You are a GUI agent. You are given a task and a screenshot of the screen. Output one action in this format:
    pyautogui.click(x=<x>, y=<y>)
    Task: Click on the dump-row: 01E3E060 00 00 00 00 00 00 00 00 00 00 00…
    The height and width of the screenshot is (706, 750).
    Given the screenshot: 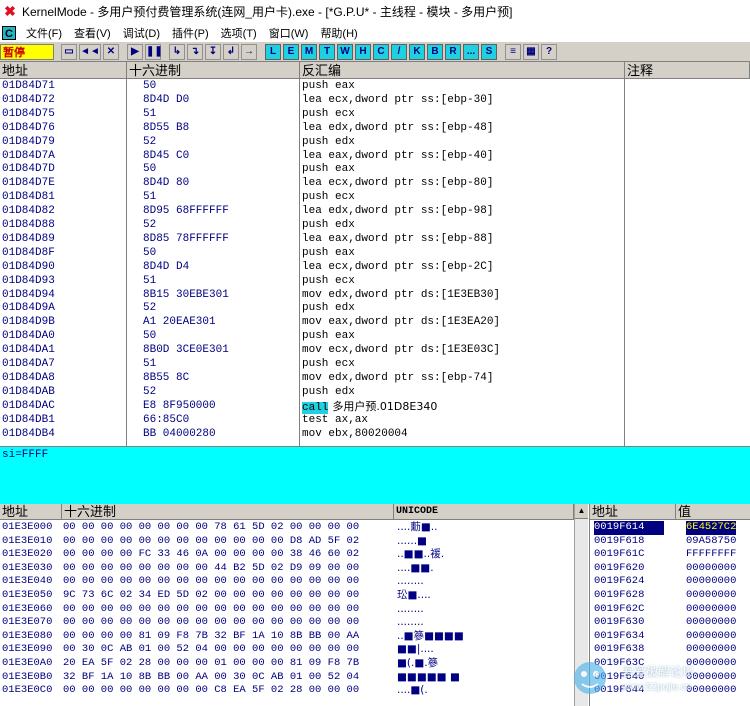 What is the action you would take?
    pyautogui.click(x=294, y=610)
    